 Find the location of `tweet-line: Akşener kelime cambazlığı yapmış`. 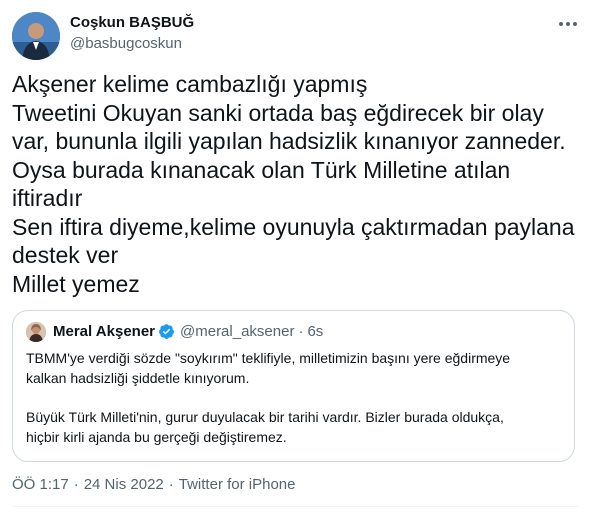

tweet-line: Akşener kelime cambazlığı yapmış is located at coordinates (190, 84).